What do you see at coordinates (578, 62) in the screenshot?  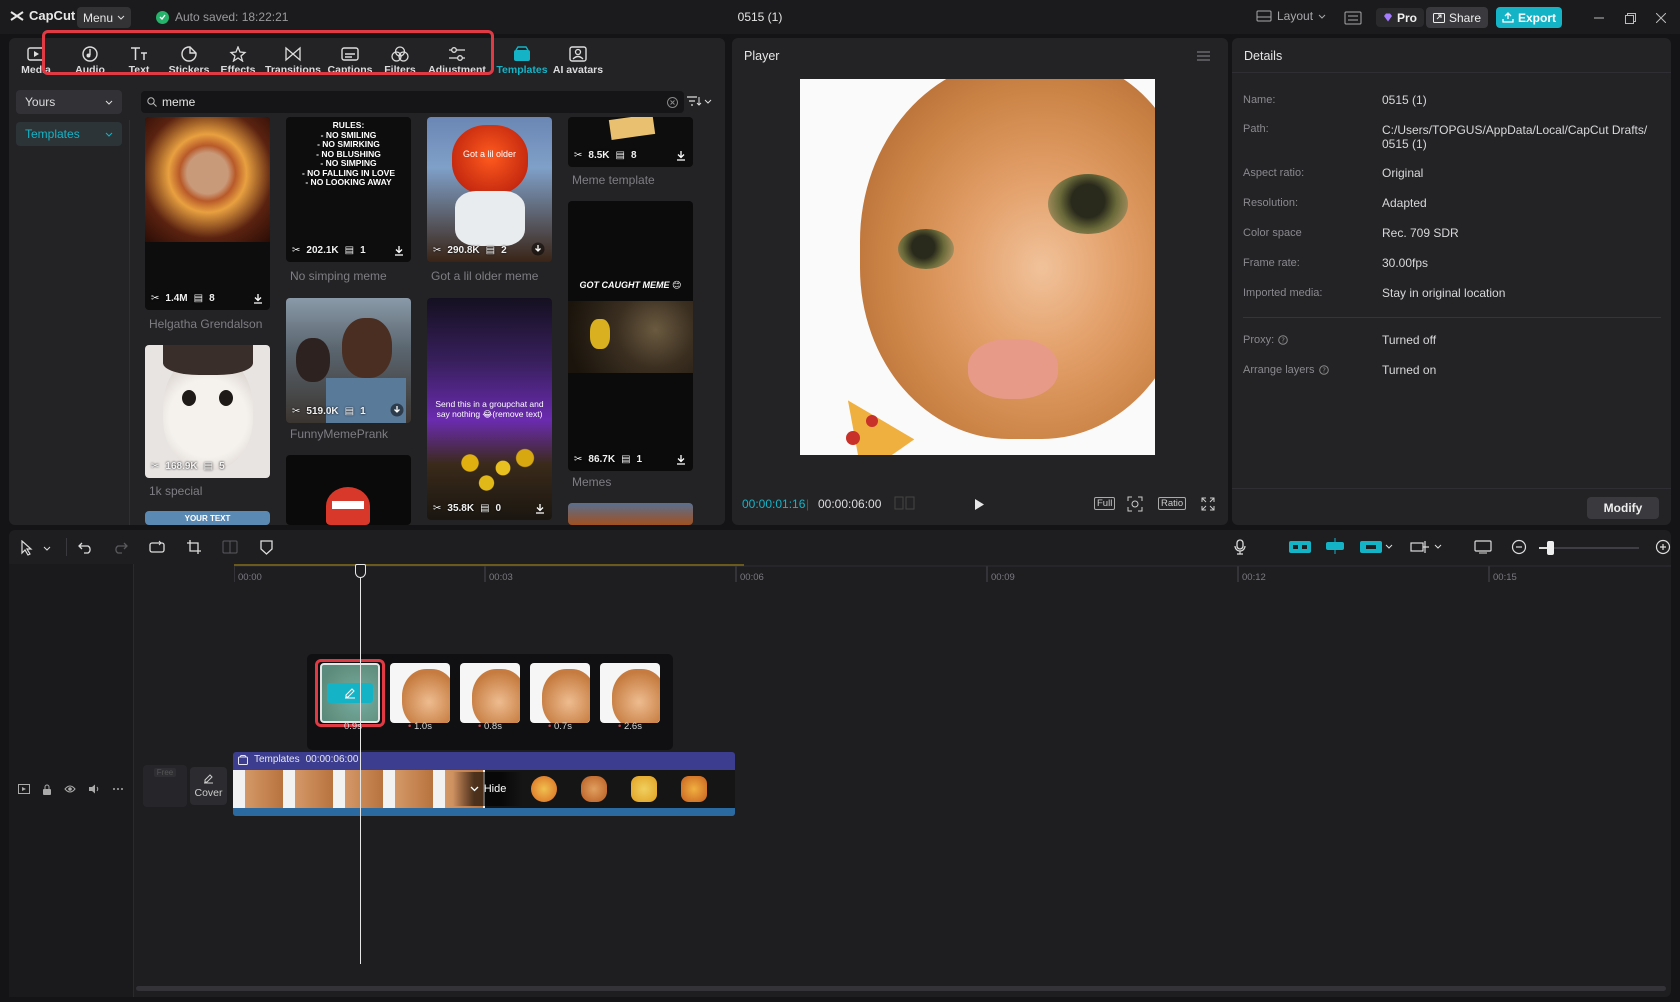 I see `tab-ai-avatars: AI avatars` at bounding box center [578, 62].